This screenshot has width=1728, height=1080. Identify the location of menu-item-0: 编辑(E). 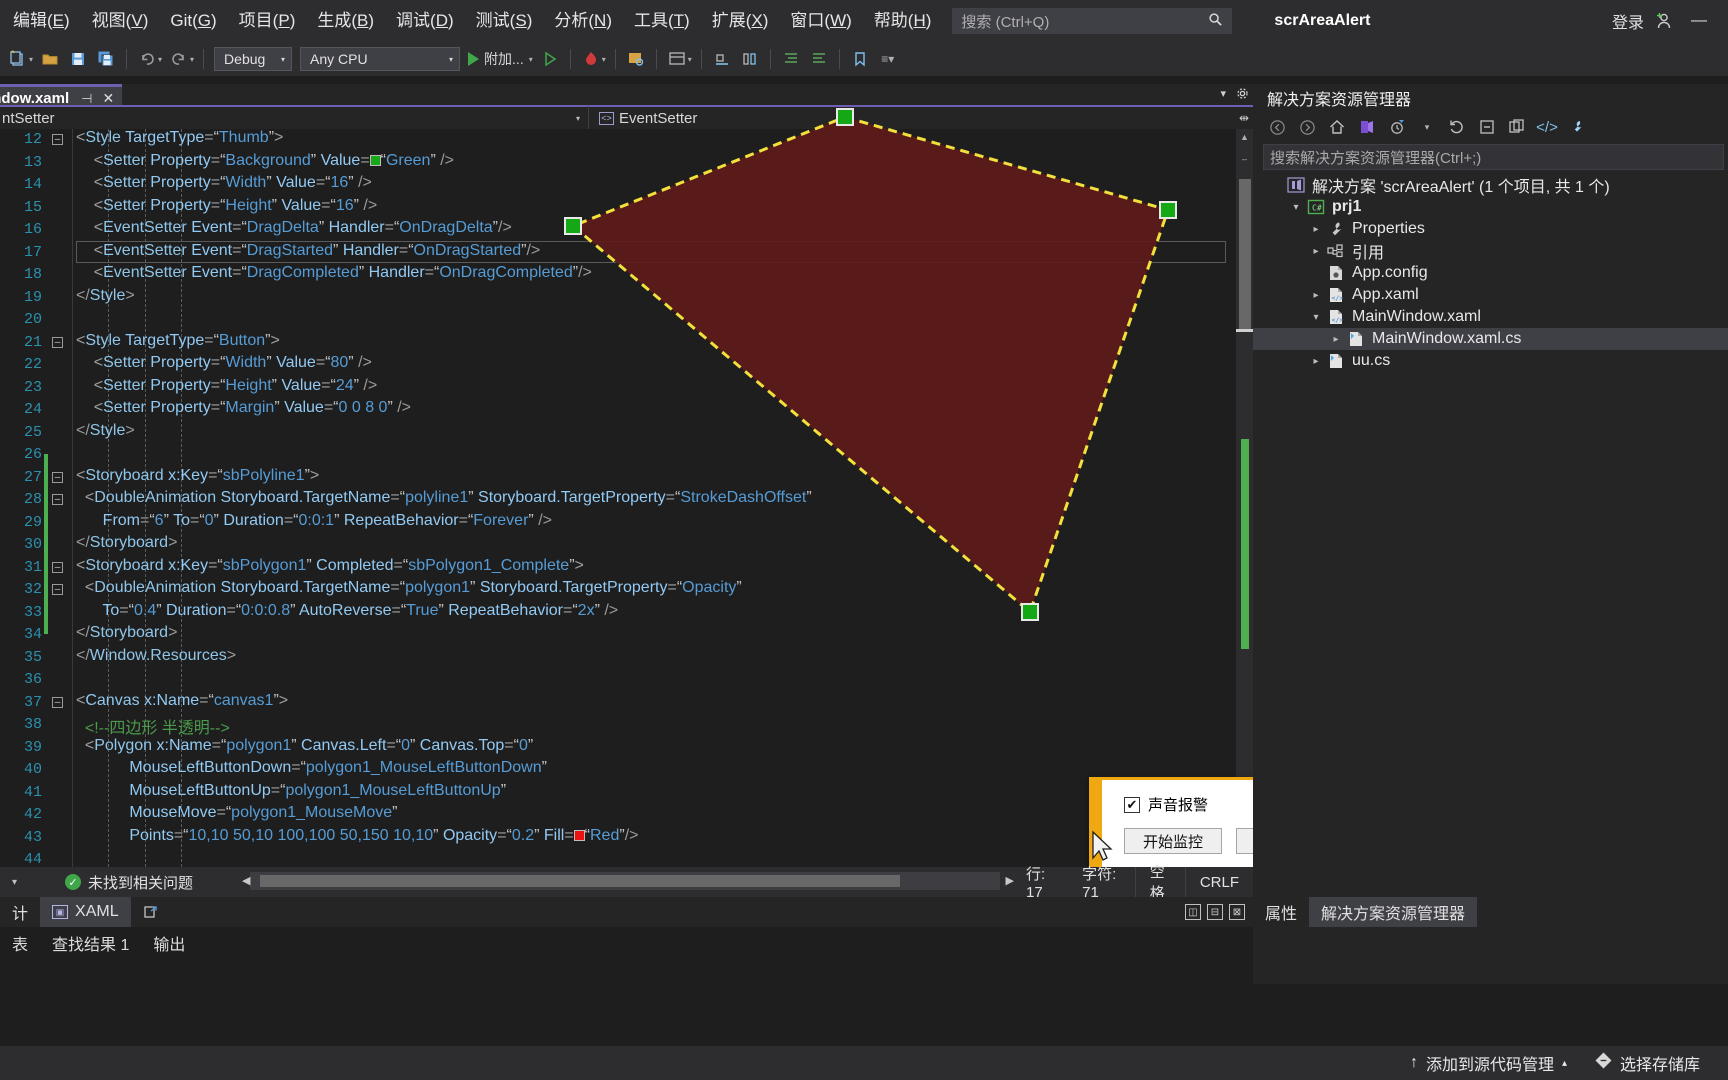
(41, 21).